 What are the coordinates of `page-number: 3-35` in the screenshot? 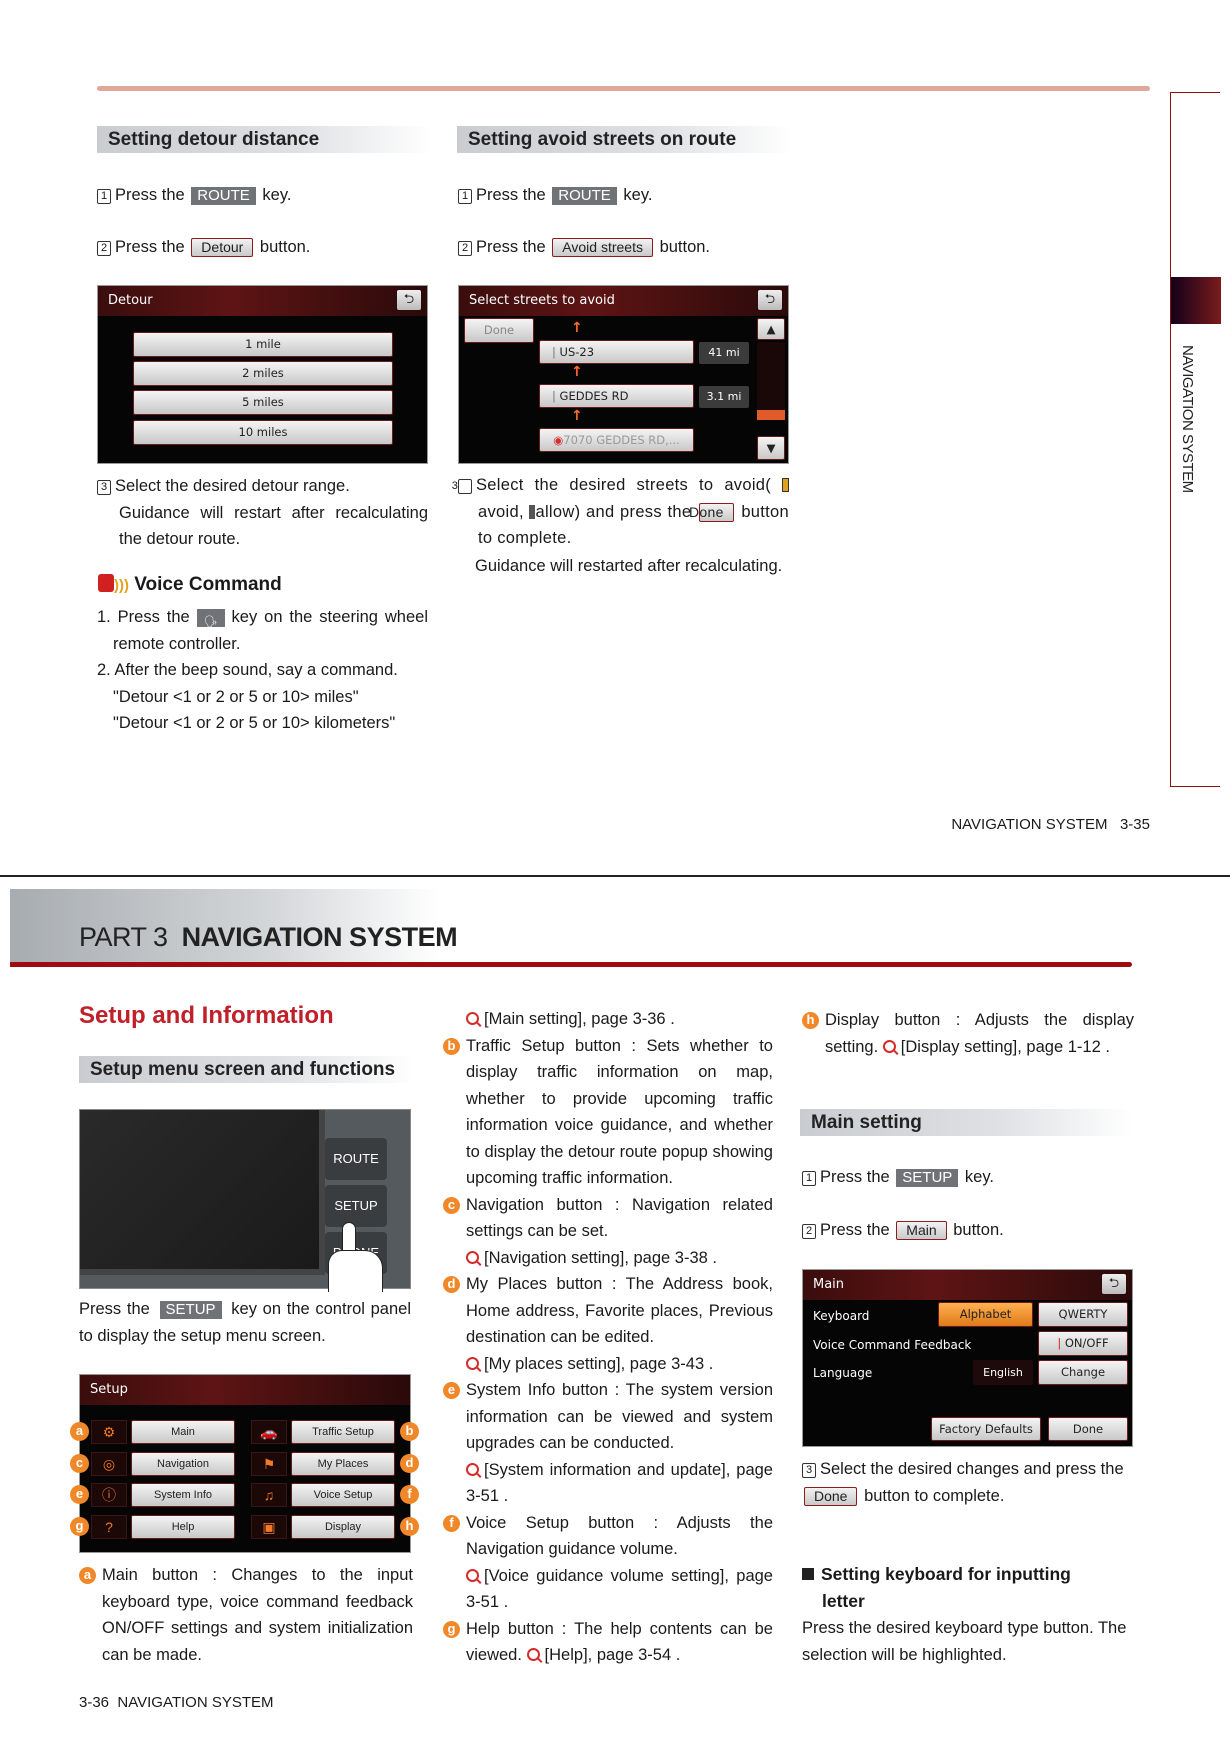 It's located at (1134, 824).